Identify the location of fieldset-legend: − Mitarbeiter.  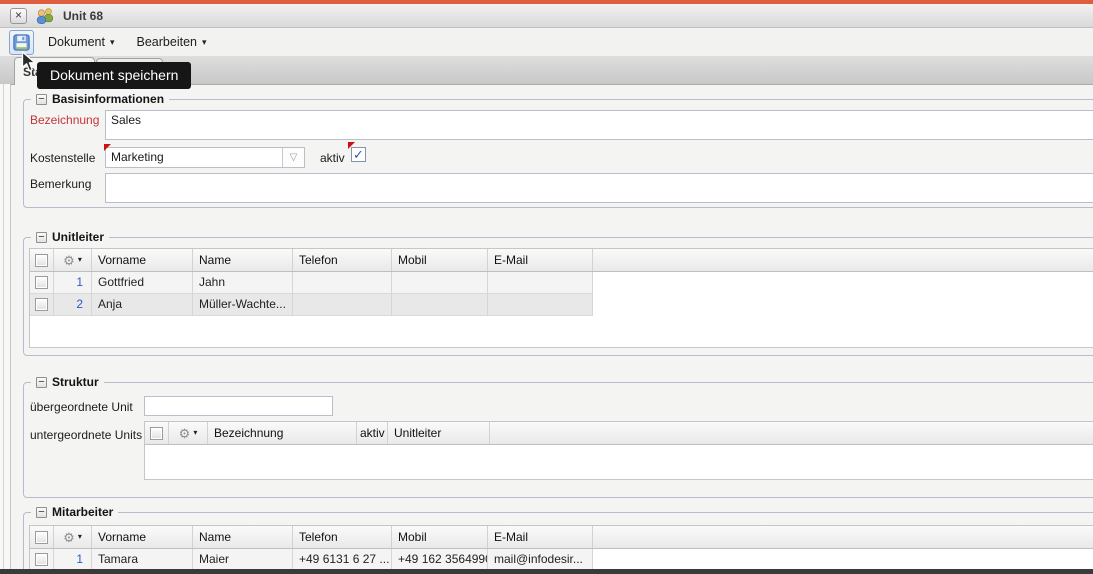
(75, 512).